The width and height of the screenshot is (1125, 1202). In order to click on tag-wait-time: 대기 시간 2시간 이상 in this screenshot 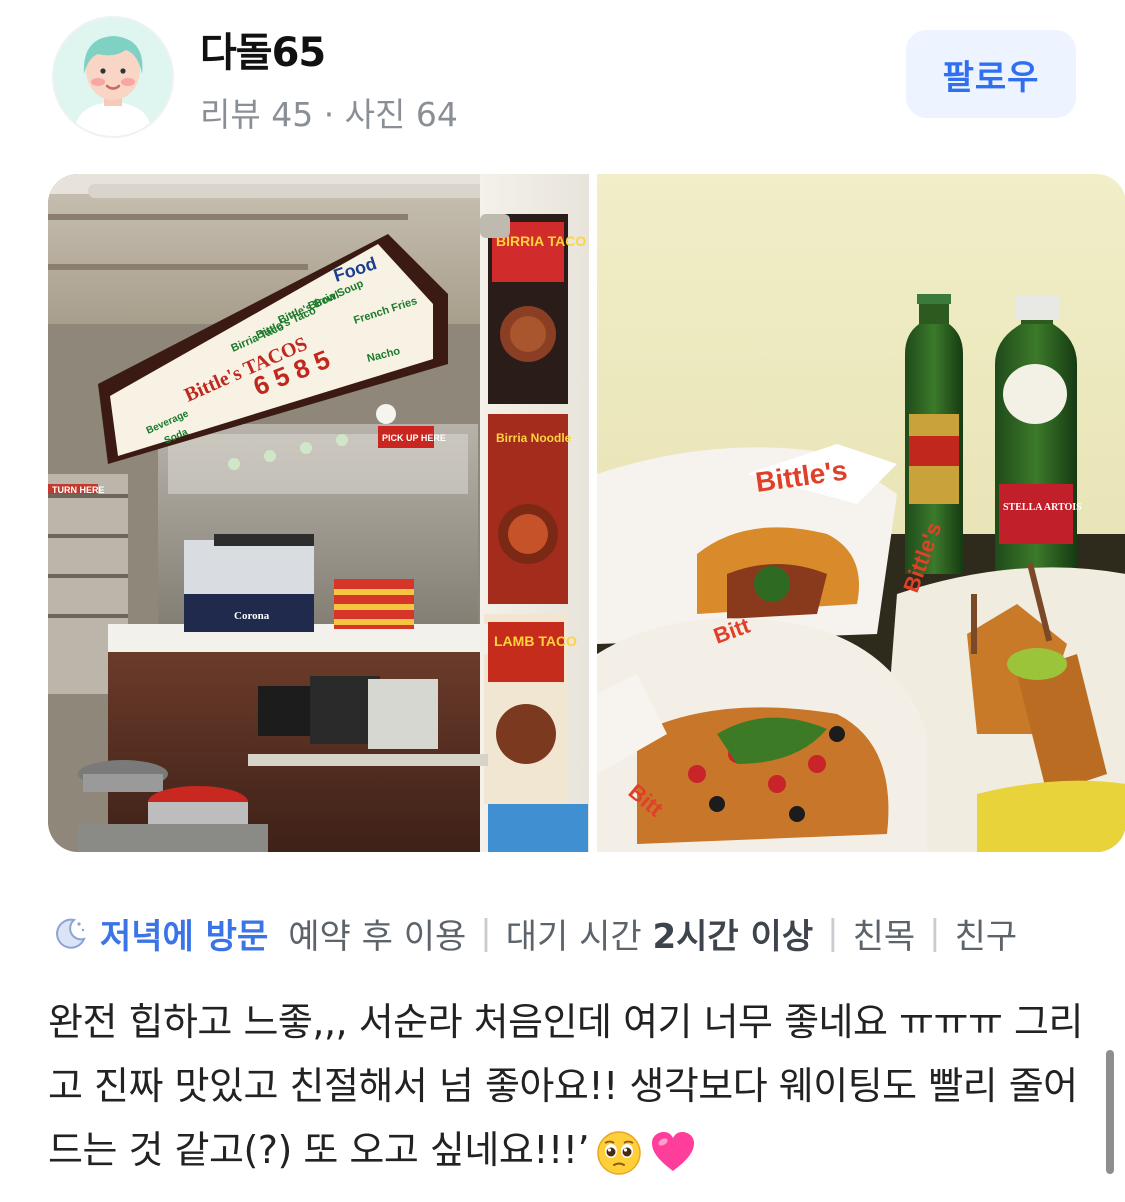, I will do `click(659, 933)`.